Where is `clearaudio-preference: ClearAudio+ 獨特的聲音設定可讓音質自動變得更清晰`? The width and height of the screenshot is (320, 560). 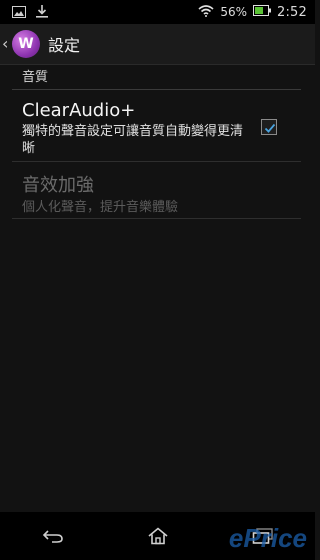 clearaudio-preference: ClearAudio+ 獨特的聲音設定可讓音質自動變得更清晰 is located at coordinates (156, 127).